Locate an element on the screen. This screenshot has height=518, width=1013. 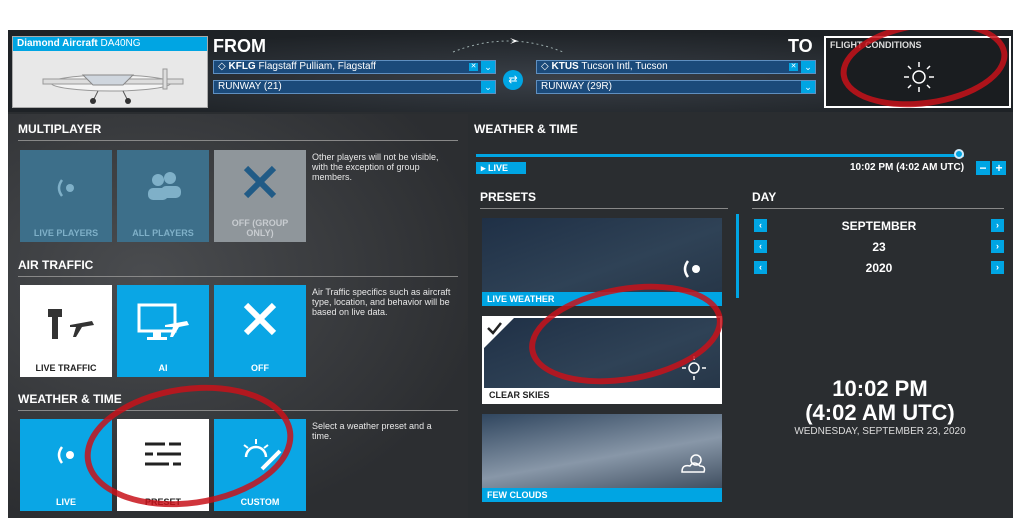
weather-time-description: Select a weather preset and a time. is located at coordinates (372, 431).